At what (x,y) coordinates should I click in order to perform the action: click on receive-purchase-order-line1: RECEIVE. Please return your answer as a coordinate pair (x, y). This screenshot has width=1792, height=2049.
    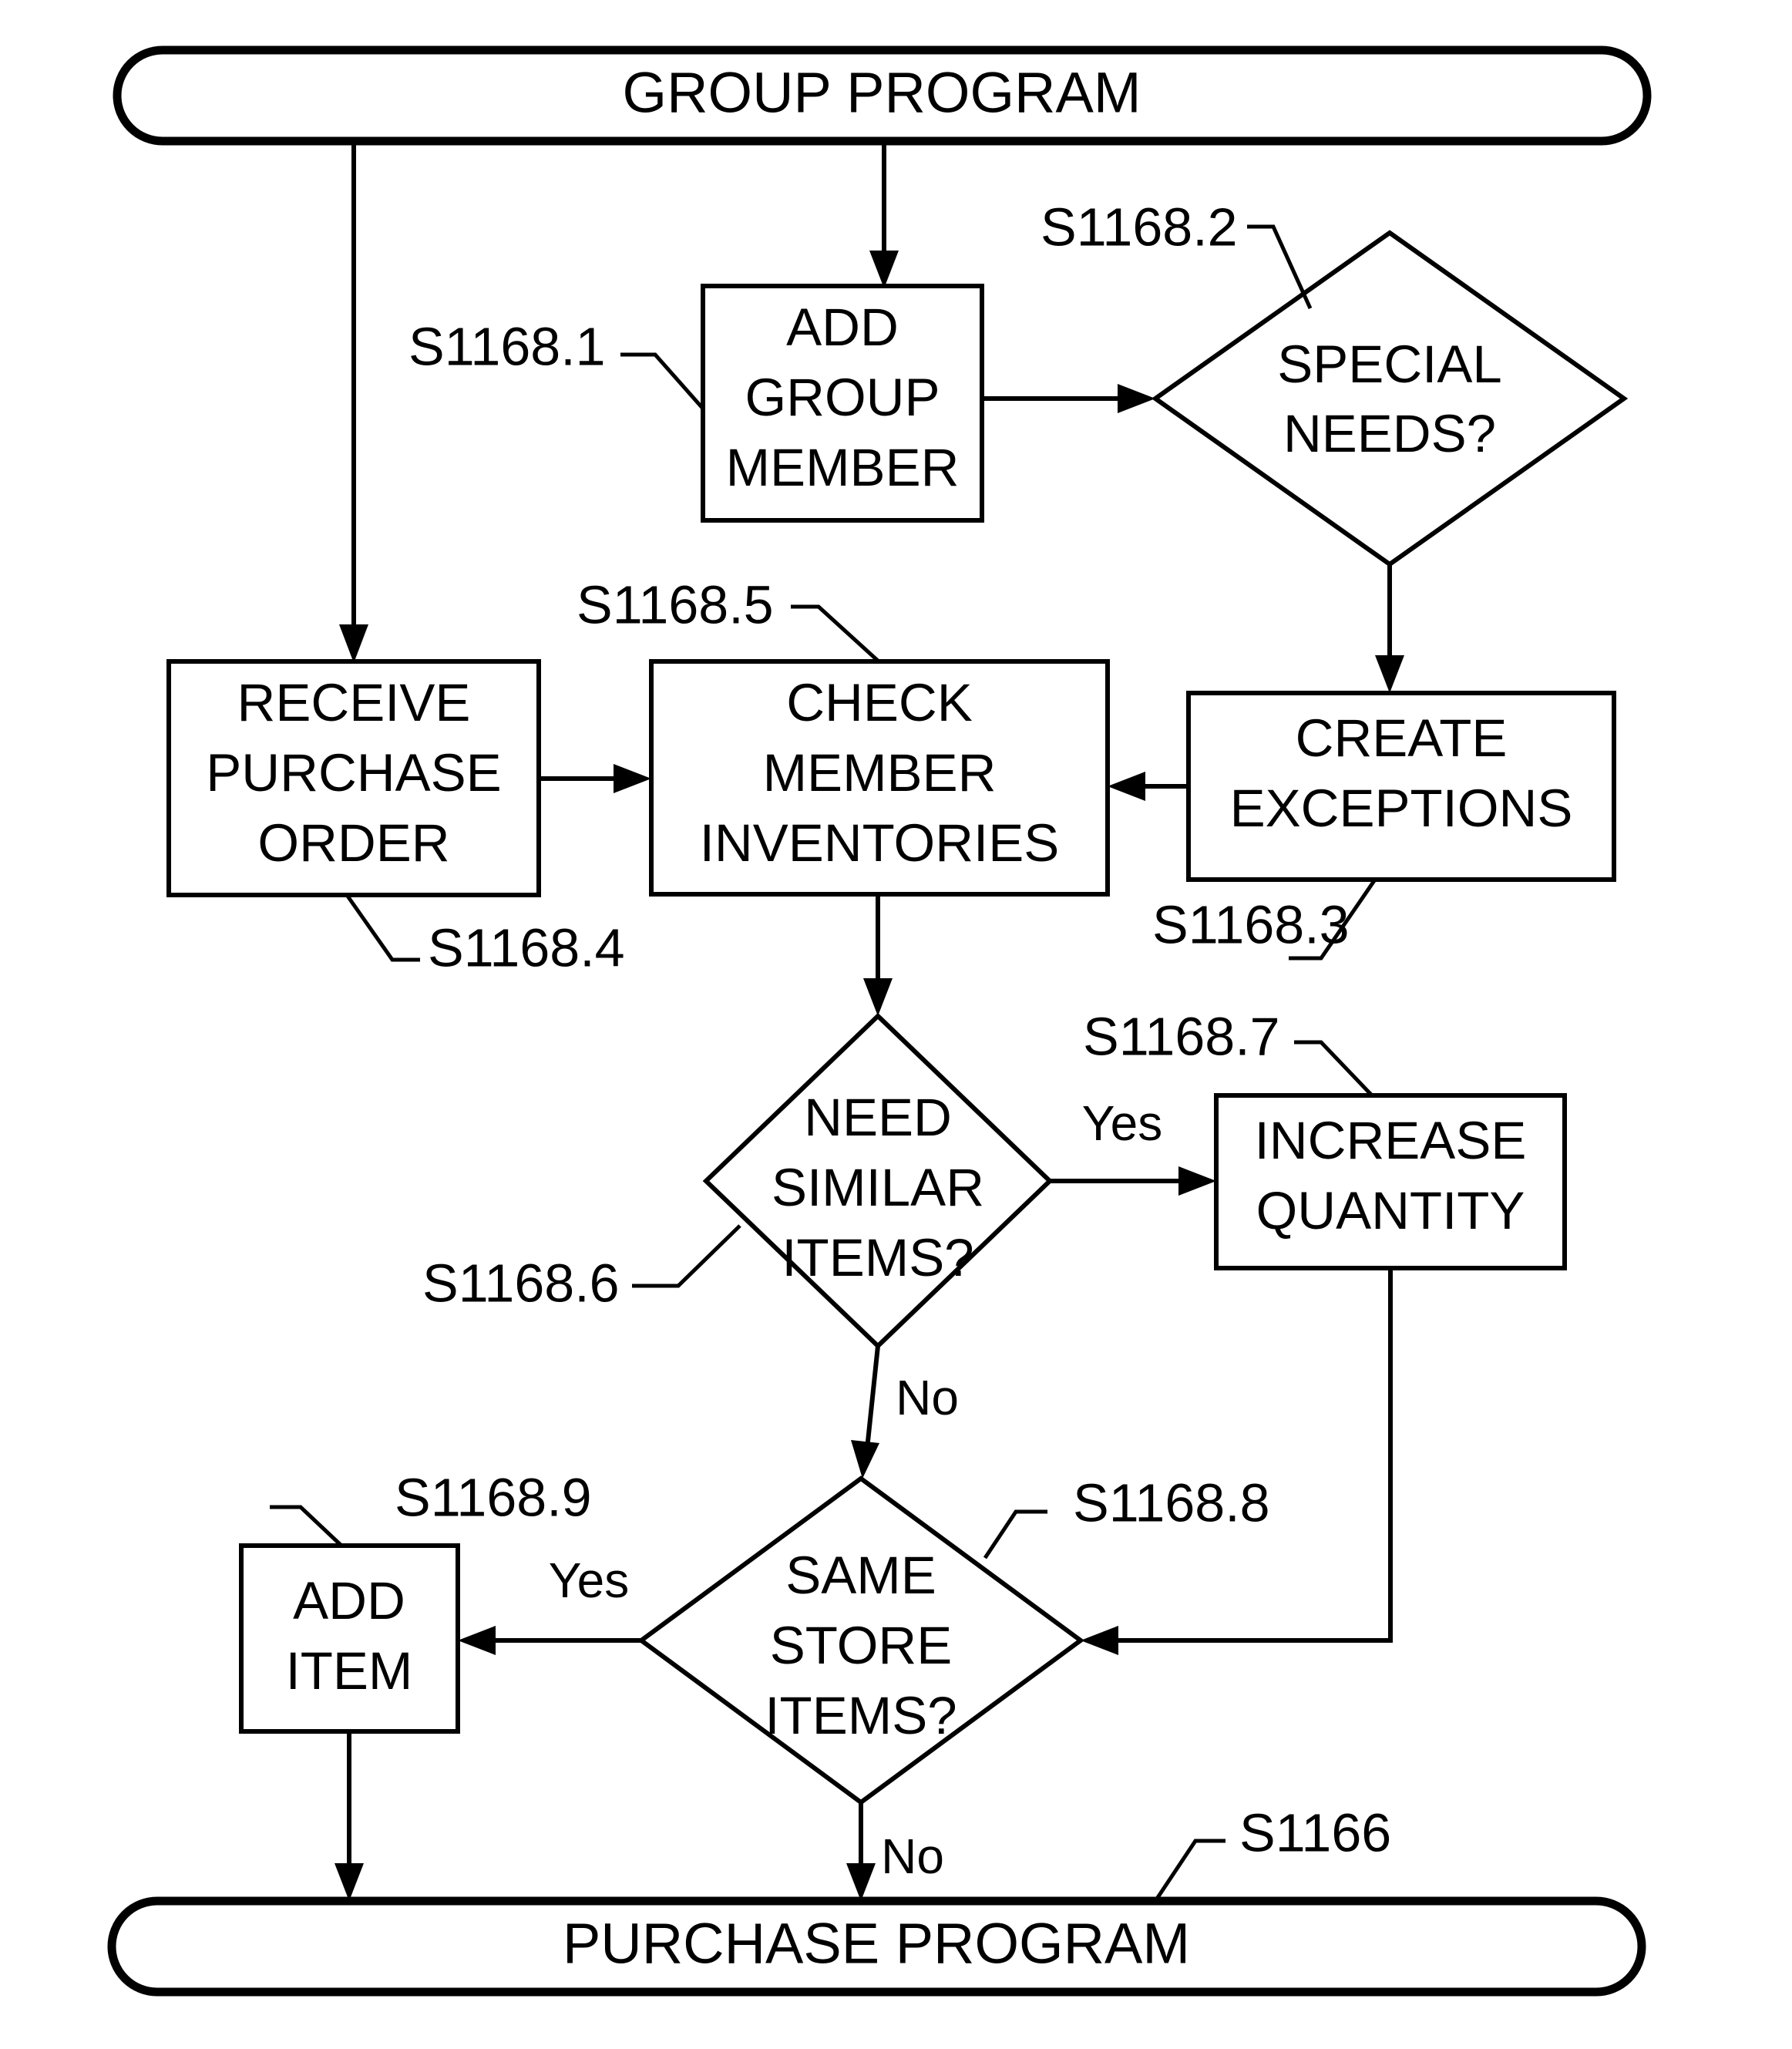
    Looking at the image, I should click on (354, 702).